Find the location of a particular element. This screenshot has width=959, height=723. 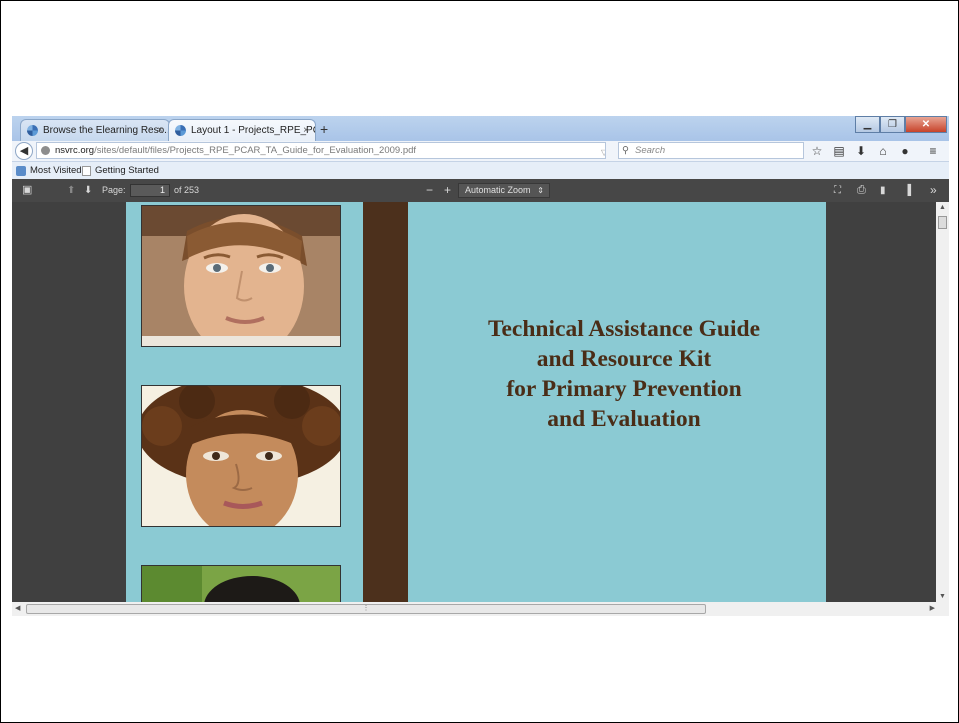

page-number-input: 1 is located at coordinates (150, 190).